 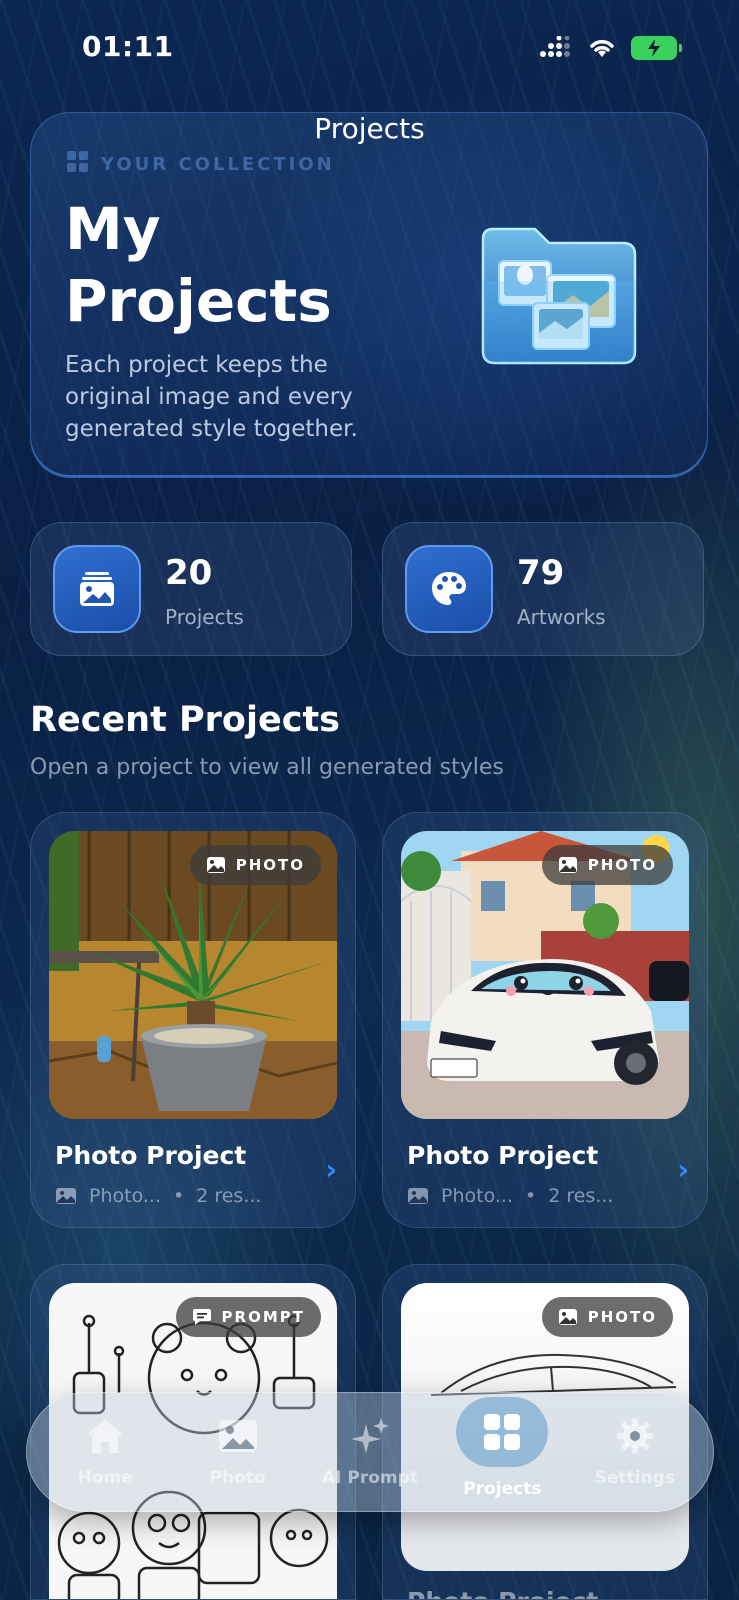 What do you see at coordinates (105, 1436) in the screenshot?
I see `home-icon` at bounding box center [105, 1436].